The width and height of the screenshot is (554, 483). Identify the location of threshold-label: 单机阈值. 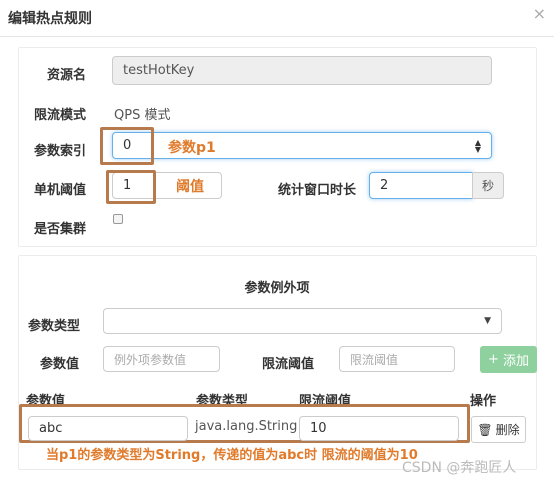
(59, 190).